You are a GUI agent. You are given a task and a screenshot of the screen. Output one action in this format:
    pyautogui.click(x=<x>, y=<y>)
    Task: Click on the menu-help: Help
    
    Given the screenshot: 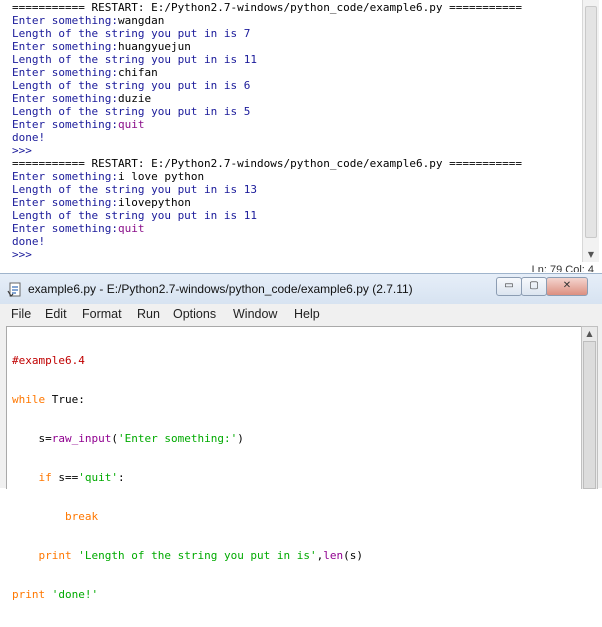 What is the action you would take?
    pyautogui.click(x=307, y=314)
    